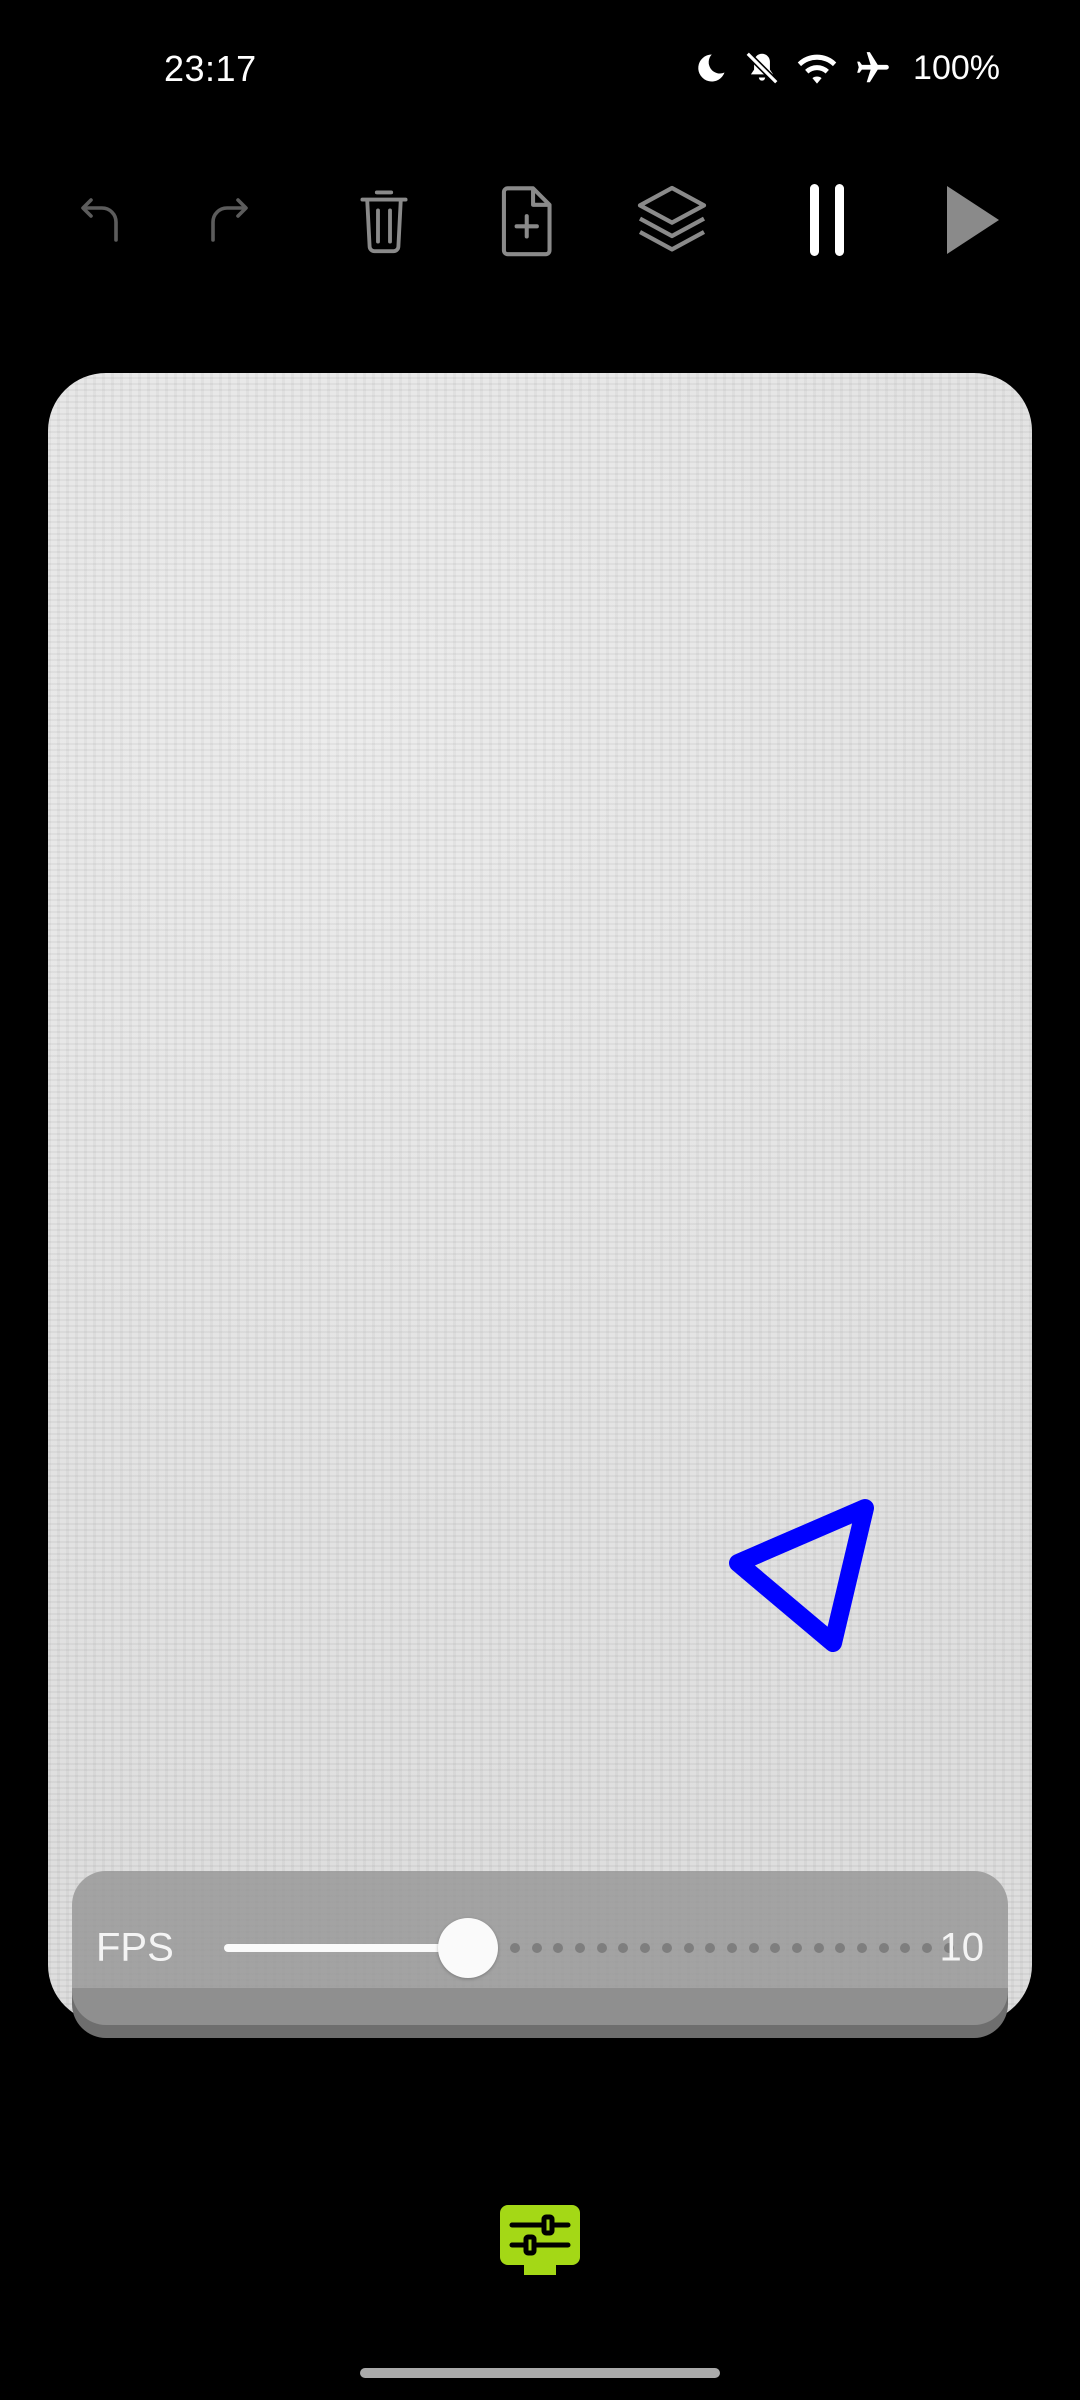 The width and height of the screenshot is (1080, 2400). I want to click on moon-icon, so click(711, 68).